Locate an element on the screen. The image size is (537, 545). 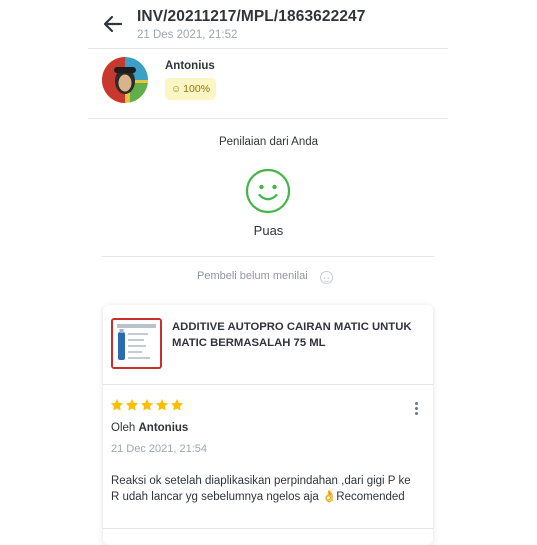
card-divider is located at coordinates (268, 384).